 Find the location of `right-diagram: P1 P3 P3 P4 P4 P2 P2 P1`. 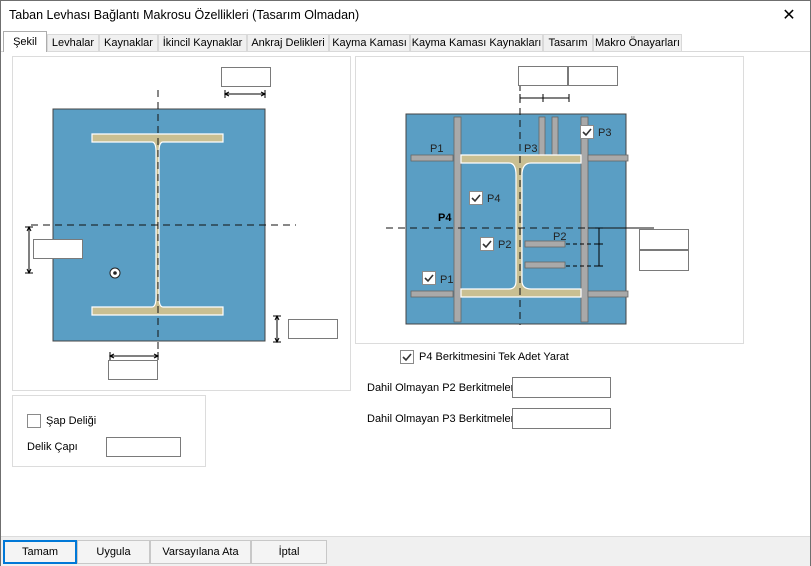

right-diagram: P1 P3 P3 P4 P4 P2 P2 P1 is located at coordinates (520, 204).